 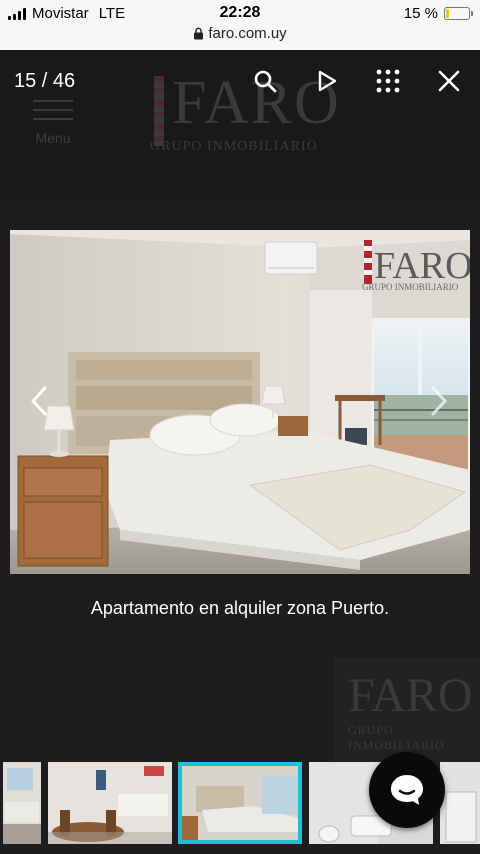 What do you see at coordinates (53, 138) in the screenshot?
I see `background-menu-label: Menu` at bounding box center [53, 138].